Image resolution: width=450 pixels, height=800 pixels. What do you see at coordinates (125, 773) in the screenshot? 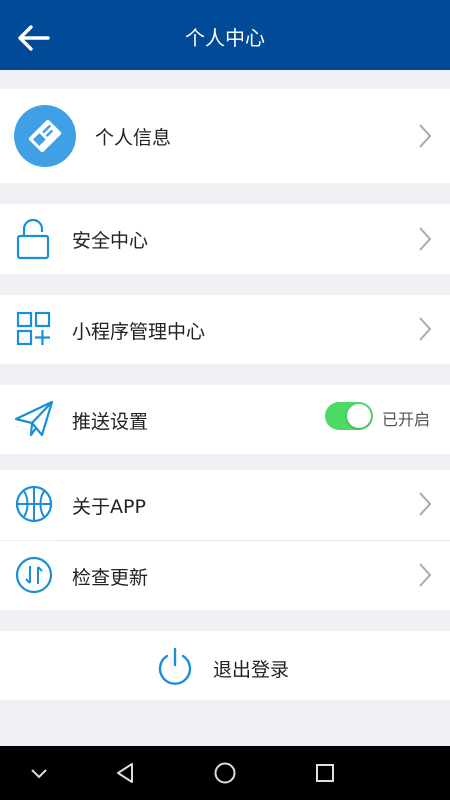
I see `back-triangle-icon` at bounding box center [125, 773].